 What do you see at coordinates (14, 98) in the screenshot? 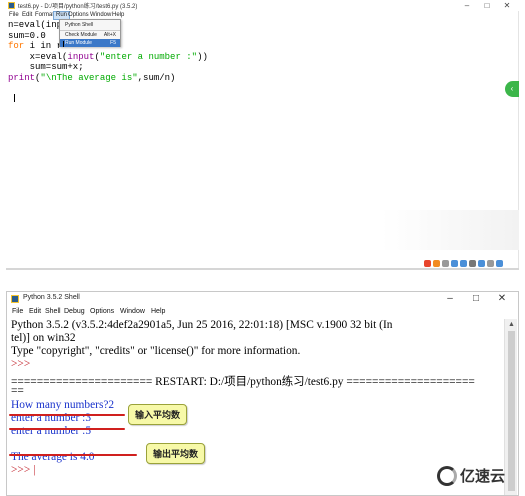
I see `text-caret` at bounding box center [14, 98].